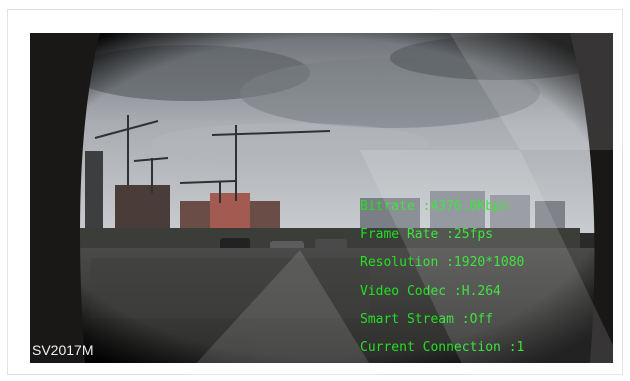 The width and height of the screenshot is (630, 381). What do you see at coordinates (442, 262) in the screenshot?
I see `osd-resolution: Resolution :1920*1080` at bounding box center [442, 262].